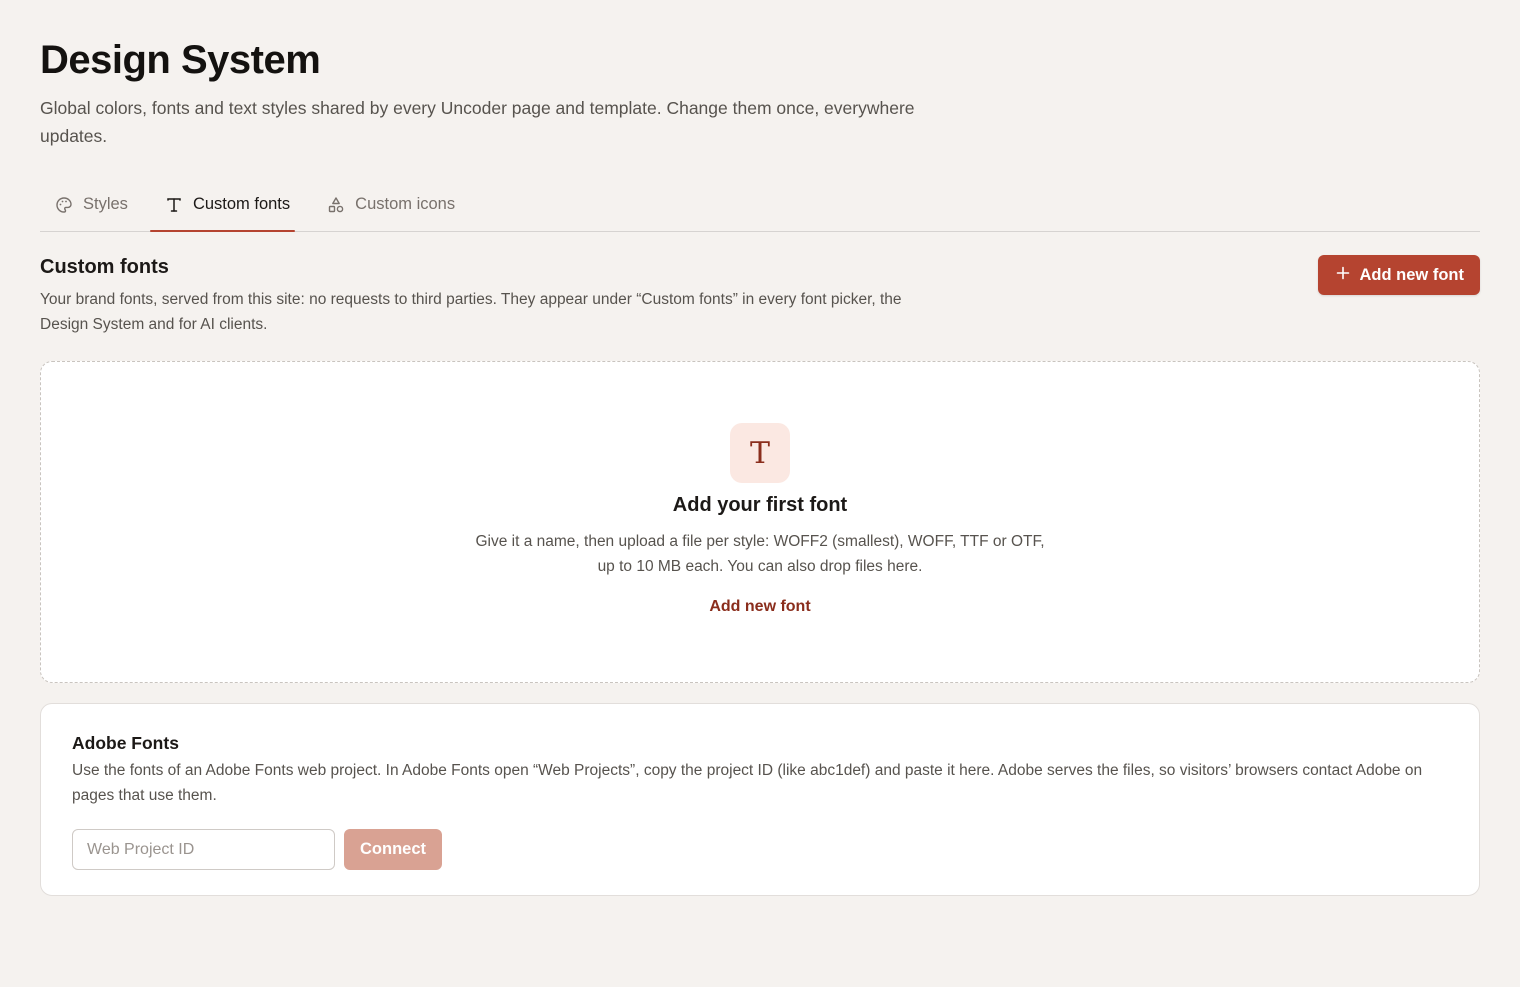 This screenshot has width=1520, height=987. Describe the element at coordinates (203, 849) in the screenshot. I see `web-project-id-input` at that location.